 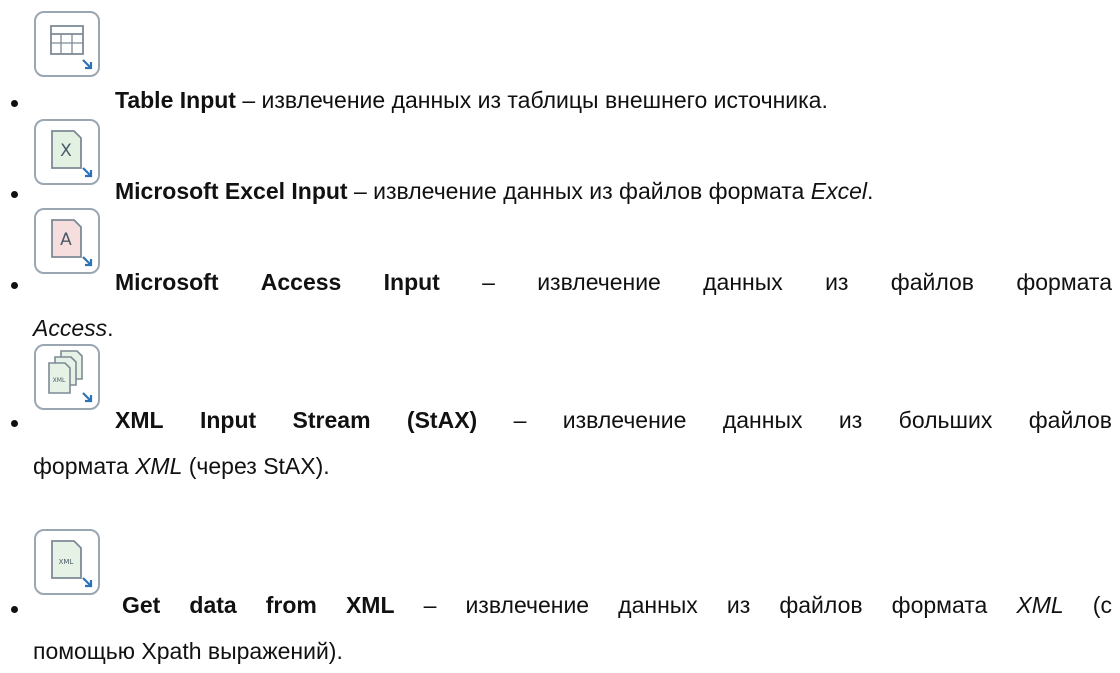 I want to click on xml-get-data-icon: XML, so click(x=67, y=562).